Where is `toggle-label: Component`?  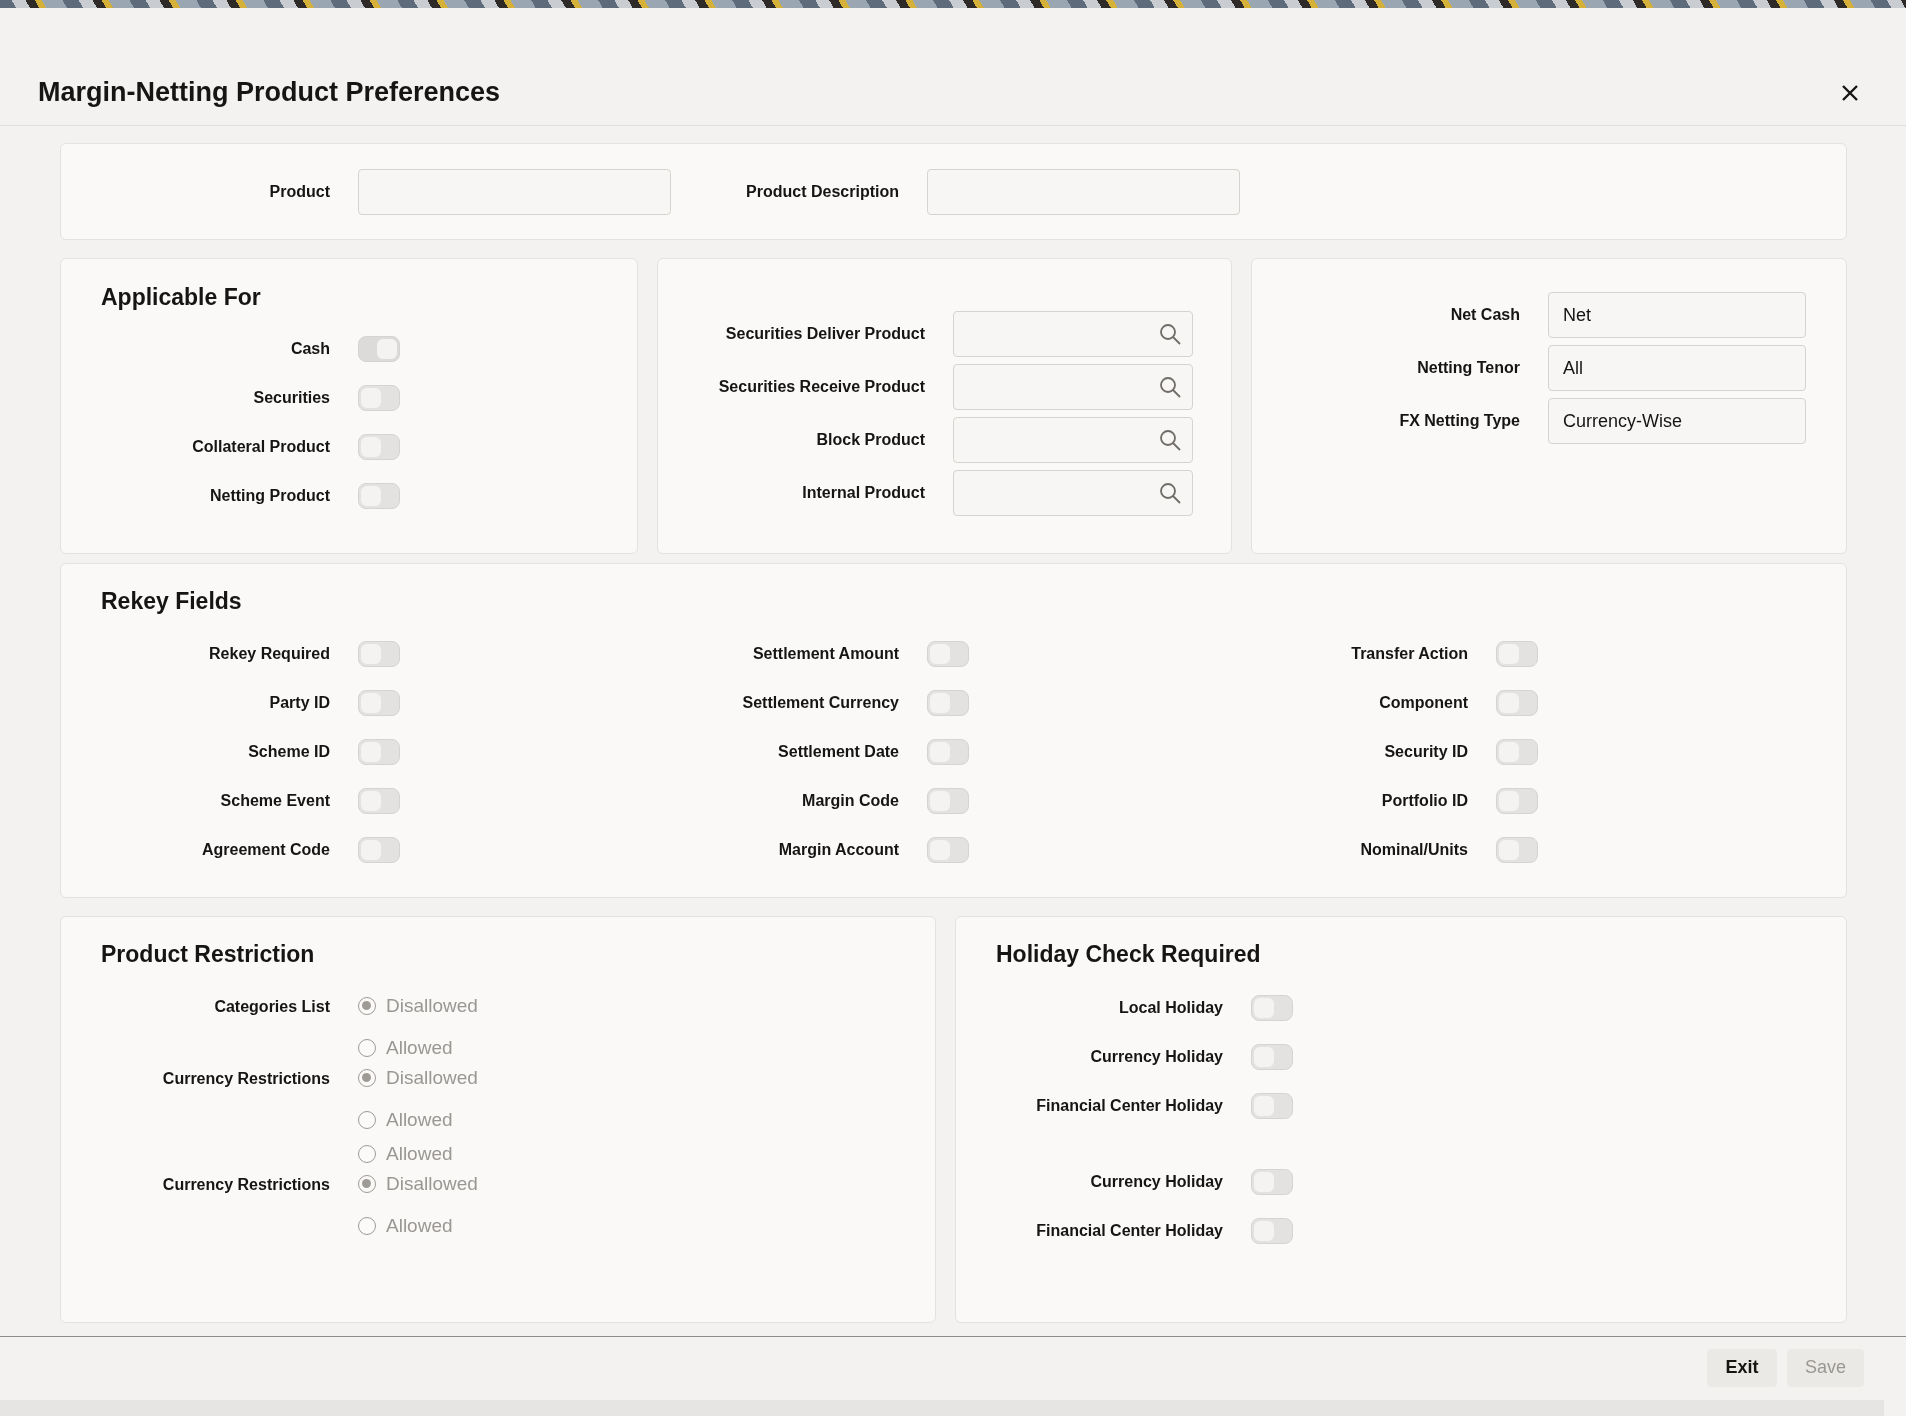 toggle-label: Component is located at coordinates (1423, 703).